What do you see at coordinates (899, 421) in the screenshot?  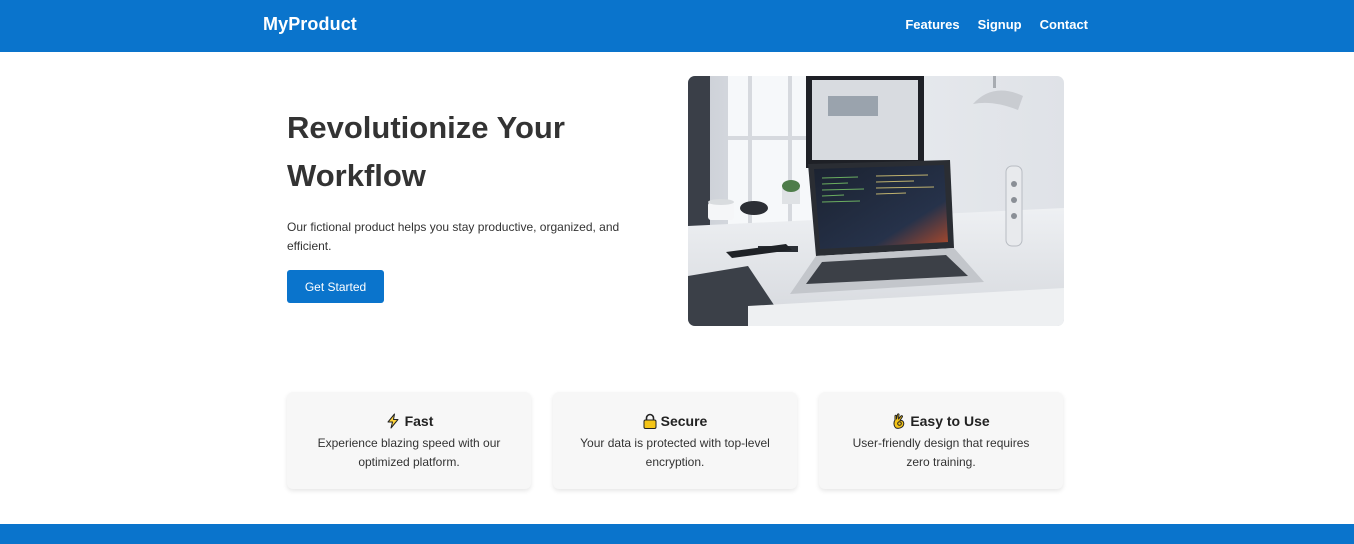 I see `ok-hand-icon` at bounding box center [899, 421].